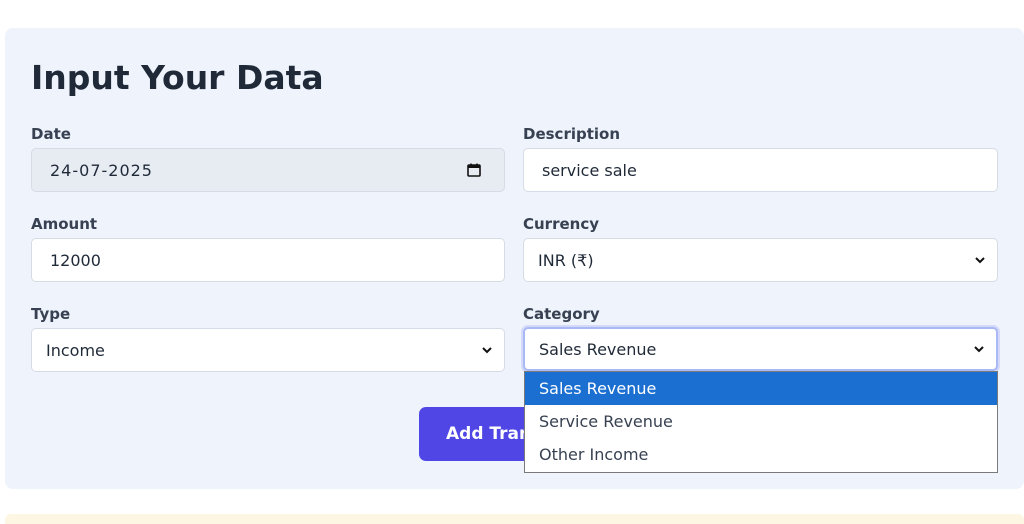  What do you see at coordinates (760, 260) in the screenshot?
I see `currency-select: INR (₹)` at bounding box center [760, 260].